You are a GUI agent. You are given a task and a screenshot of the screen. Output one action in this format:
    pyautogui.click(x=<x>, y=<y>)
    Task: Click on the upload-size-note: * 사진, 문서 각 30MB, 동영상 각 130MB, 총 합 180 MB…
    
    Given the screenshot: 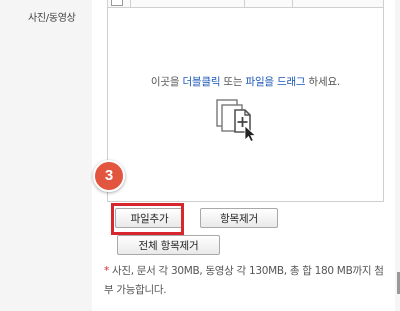 What is the action you would take?
    pyautogui.click(x=246, y=281)
    